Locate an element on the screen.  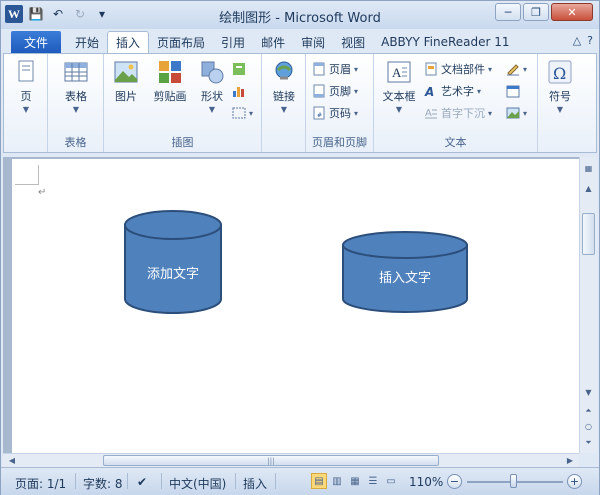
minimize-button: ─ is located at coordinates (508, 12).